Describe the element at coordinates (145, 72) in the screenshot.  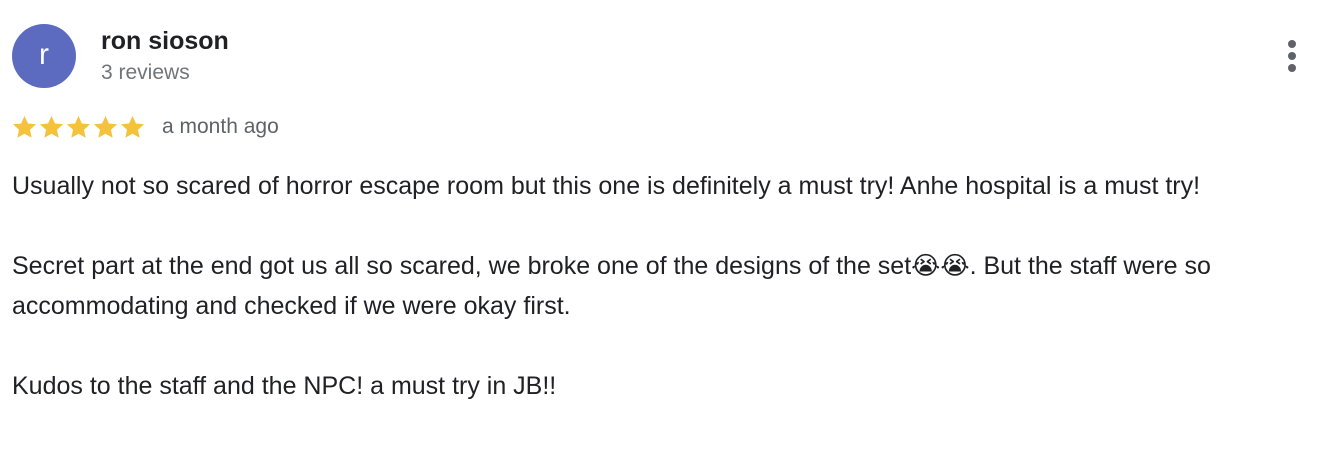
I see `author-review-count: 3 reviews` at that location.